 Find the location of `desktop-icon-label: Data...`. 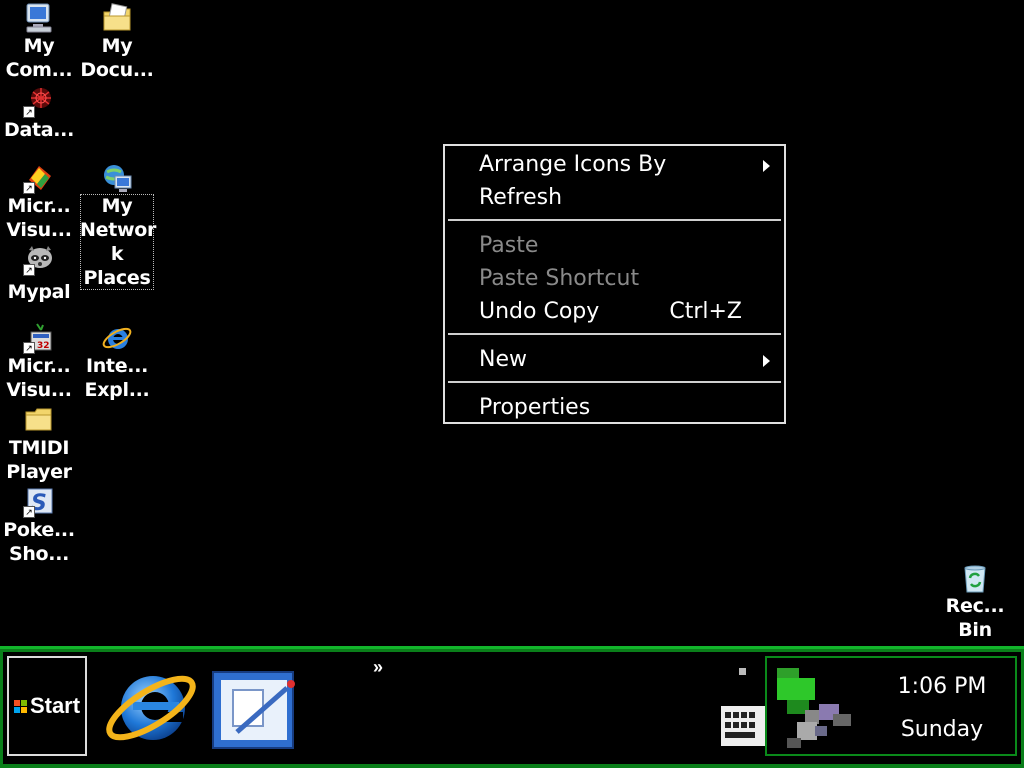

desktop-icon-label: Data... is located at coordinates (39, 130).